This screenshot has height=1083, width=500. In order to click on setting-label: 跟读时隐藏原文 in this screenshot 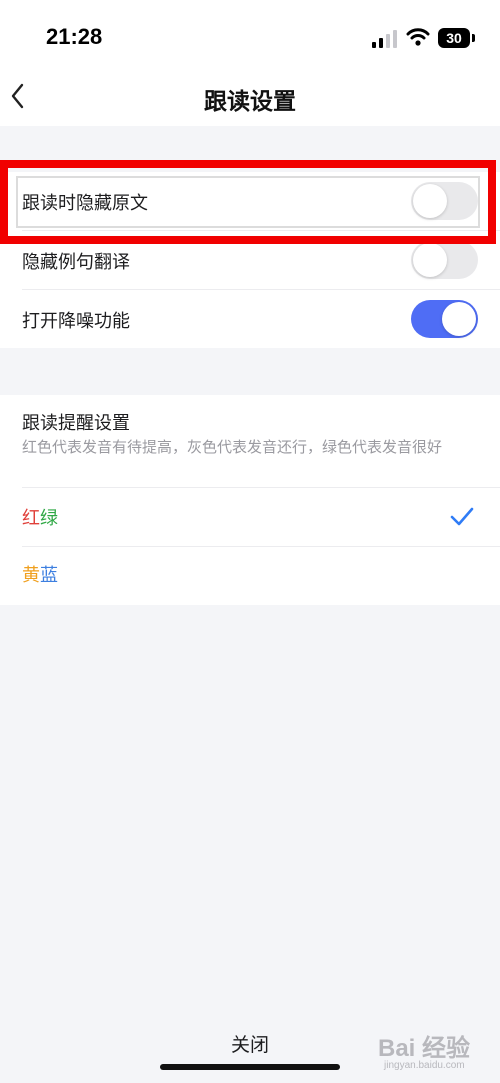, I will do `click(85, 203)`.